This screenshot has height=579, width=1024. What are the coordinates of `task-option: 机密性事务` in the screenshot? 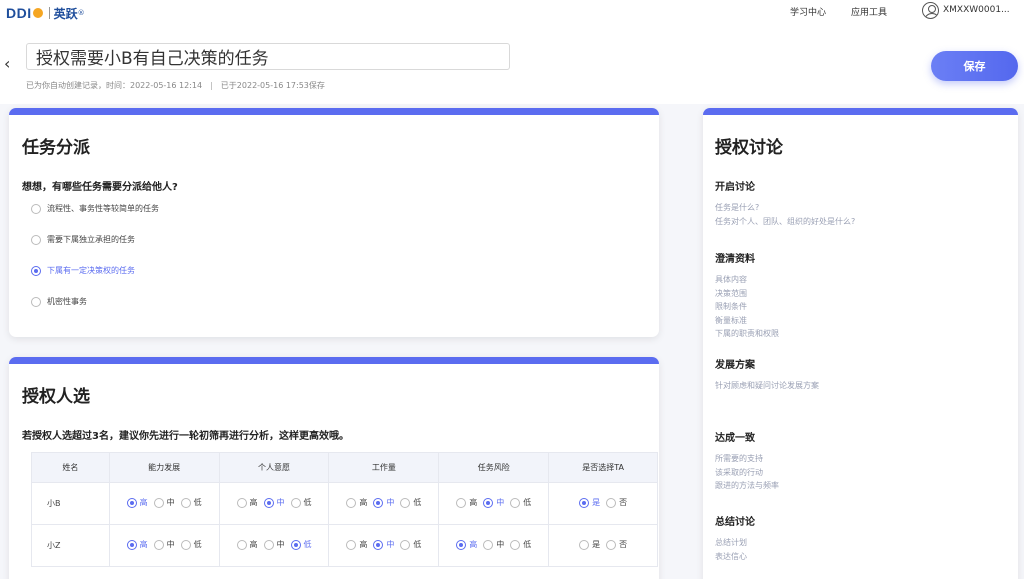 It's located at (59, 301).